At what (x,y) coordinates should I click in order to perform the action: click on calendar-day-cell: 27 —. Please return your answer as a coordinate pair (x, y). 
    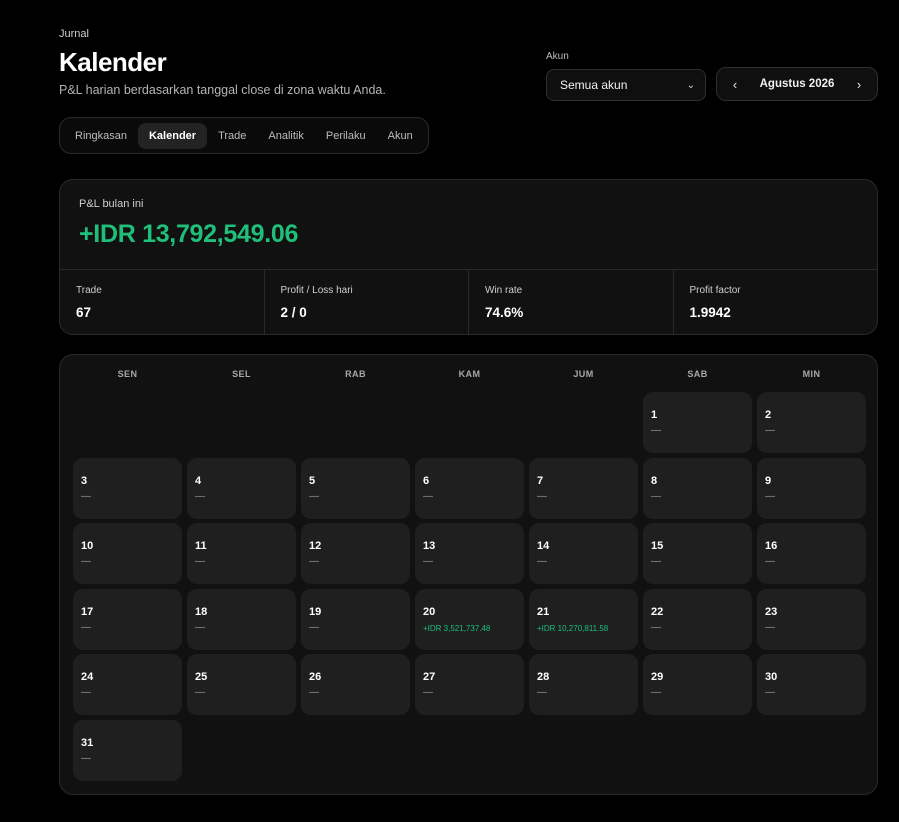
    Looking at the image, I should click on (469, 684).